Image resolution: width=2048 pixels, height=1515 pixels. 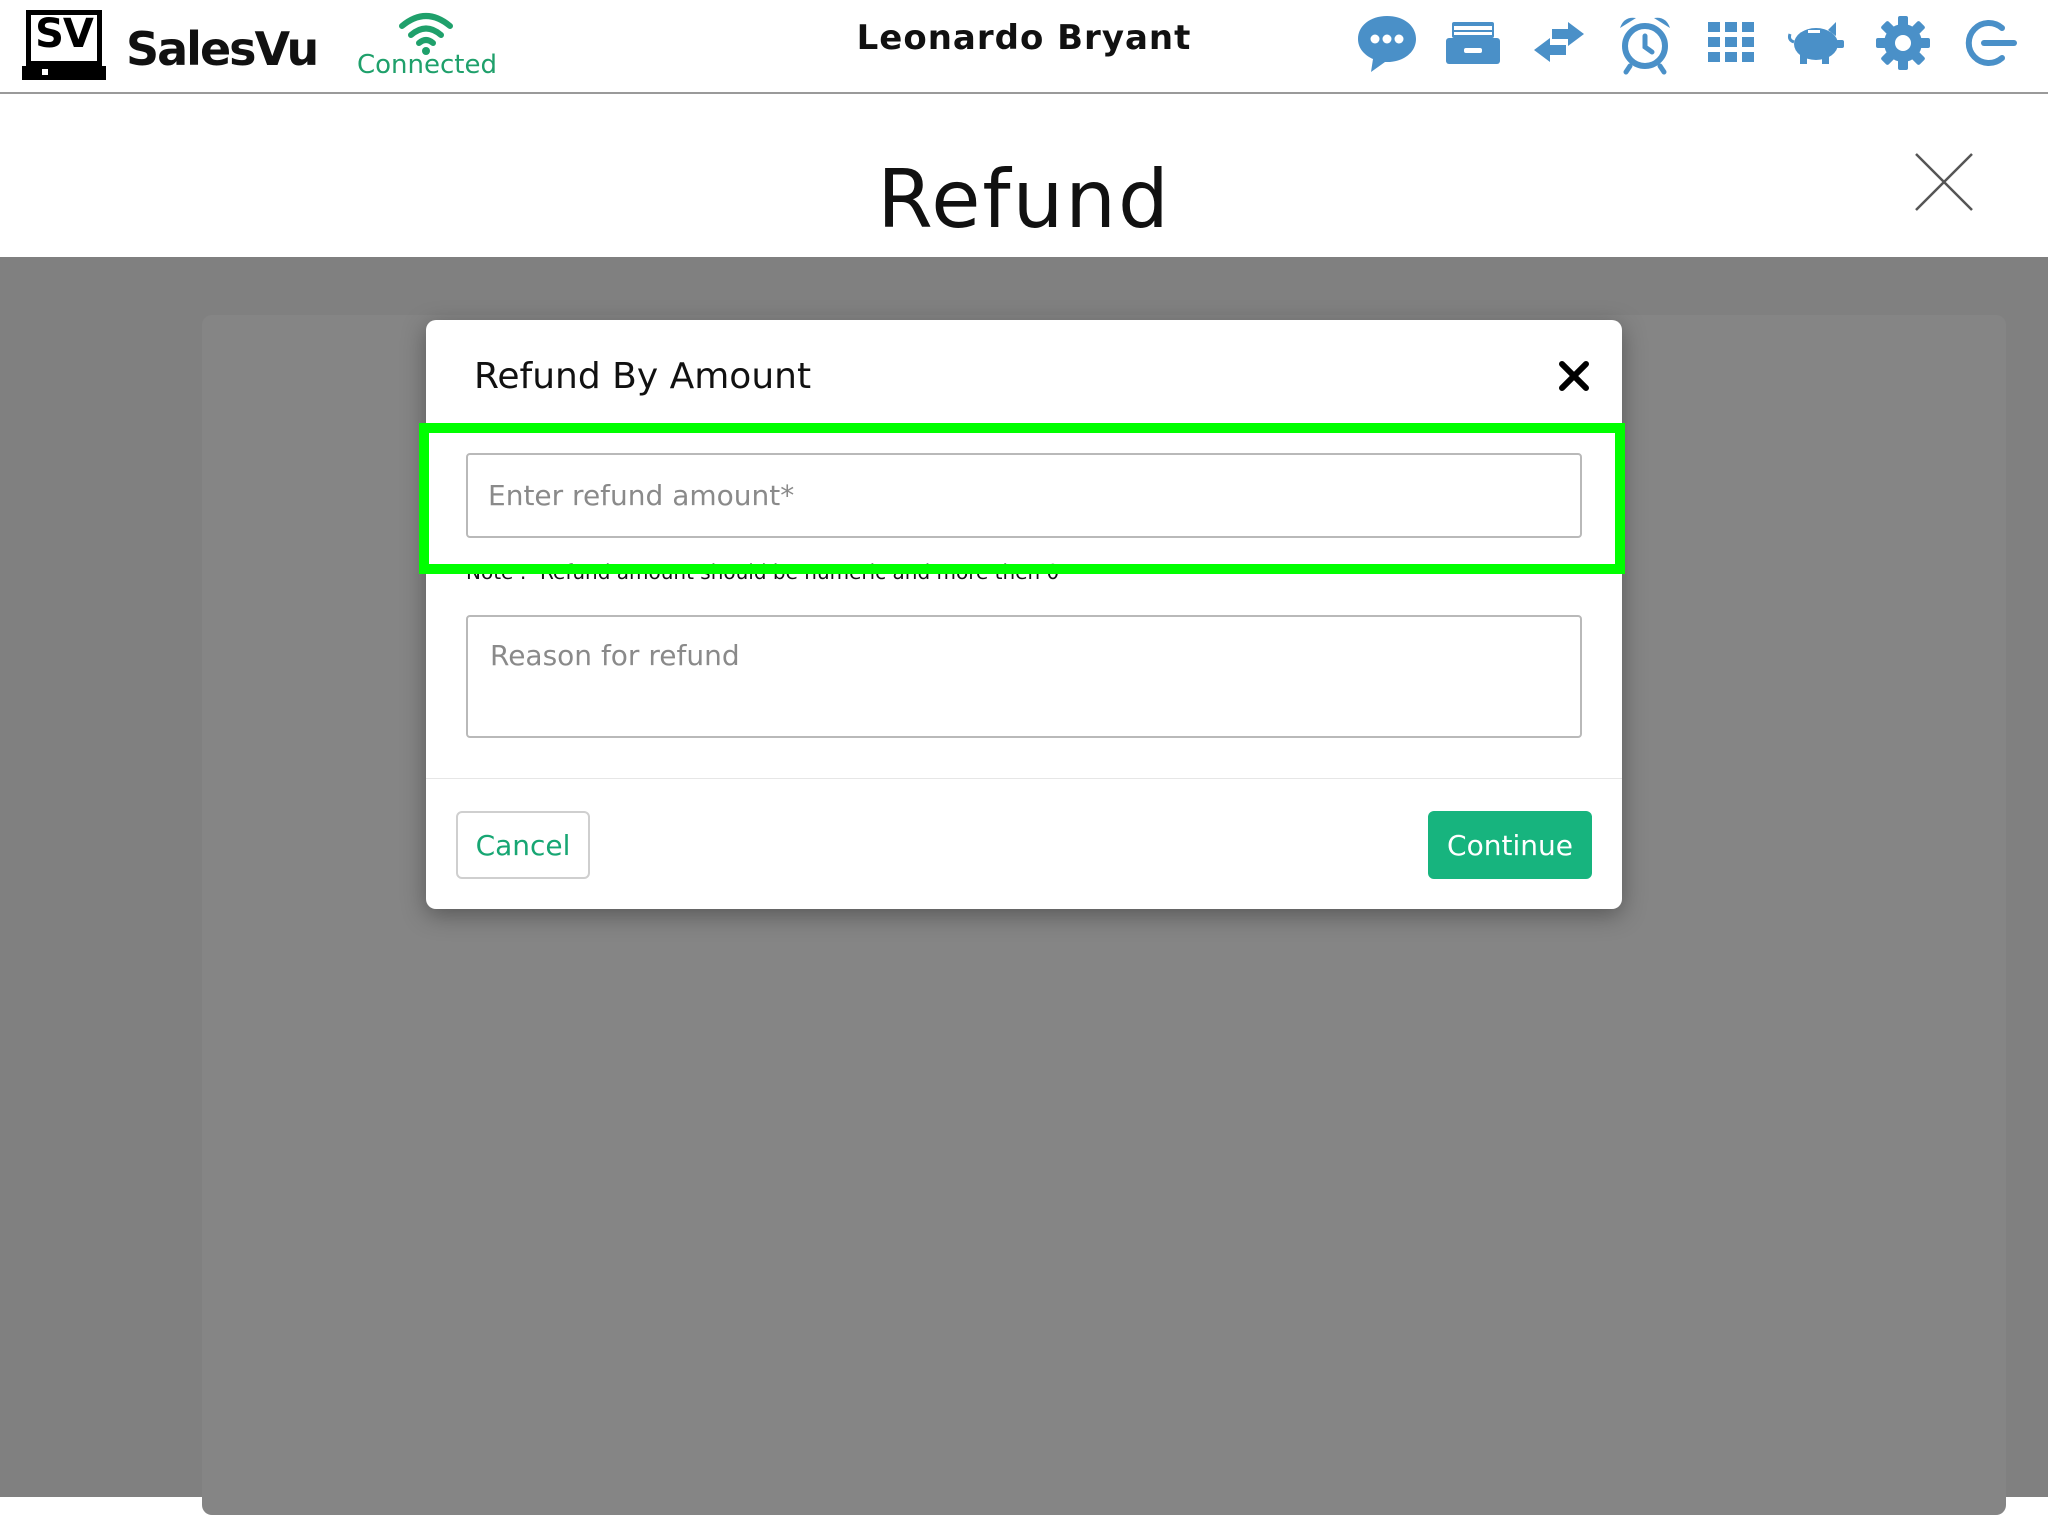 I want to click on page-header: Refund, so click(x=1024, y=176).